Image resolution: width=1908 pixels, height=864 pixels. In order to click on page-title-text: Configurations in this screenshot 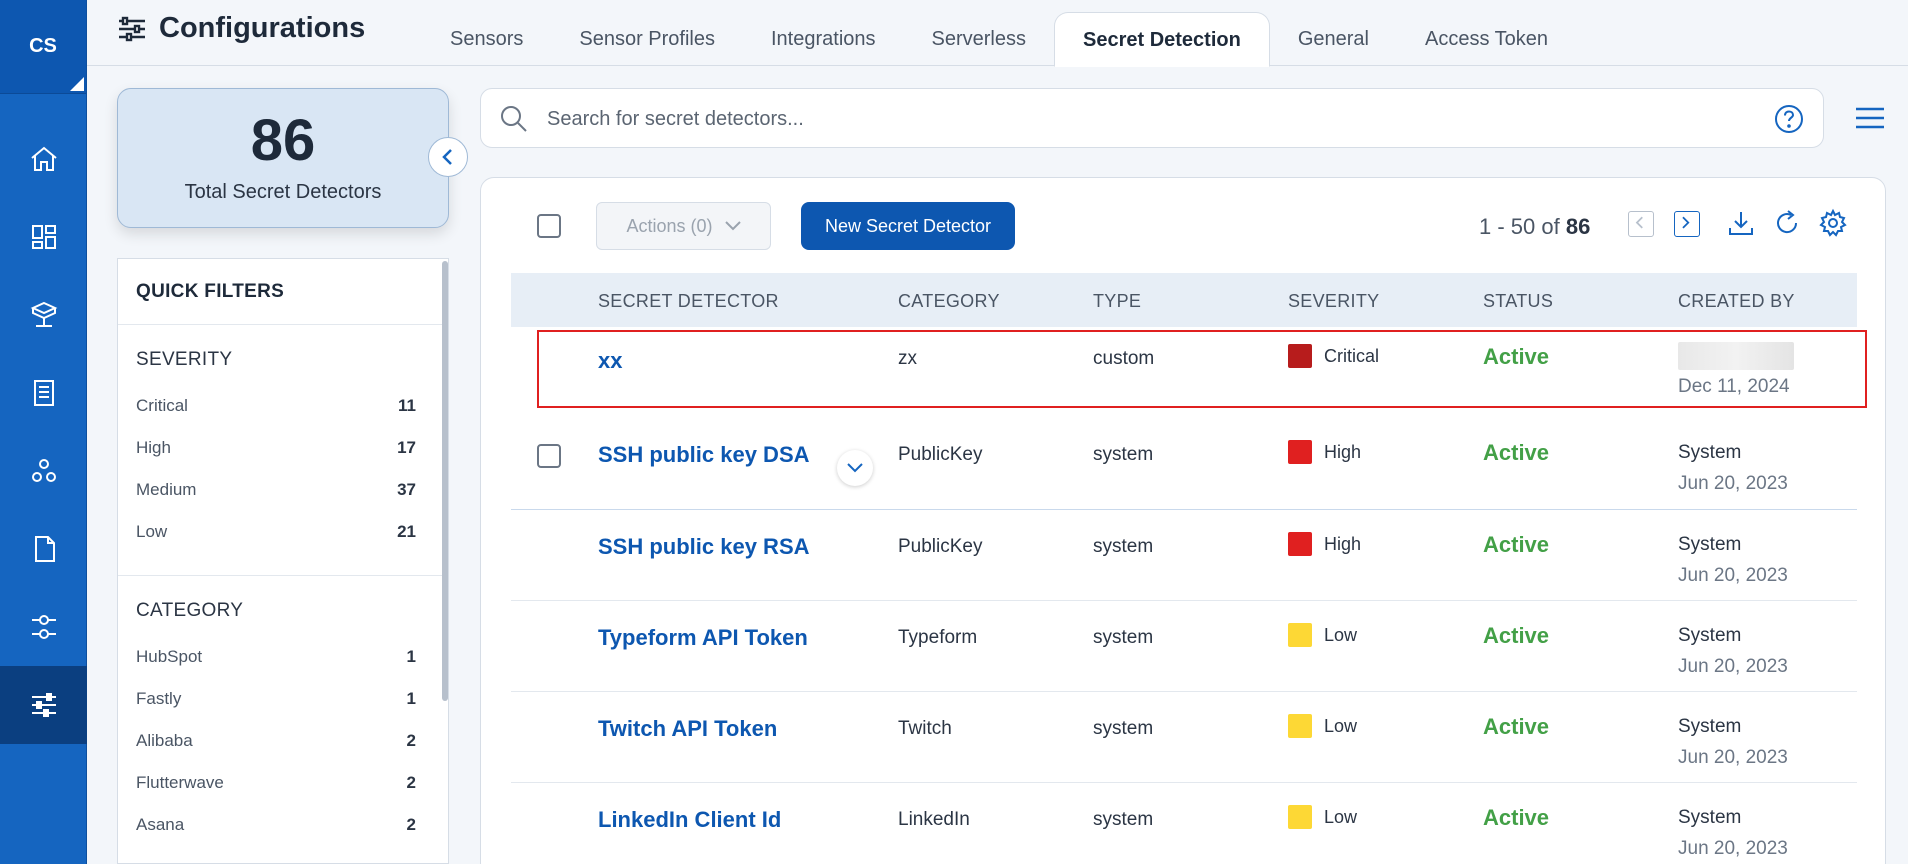, I will do `click(262, 28)`.